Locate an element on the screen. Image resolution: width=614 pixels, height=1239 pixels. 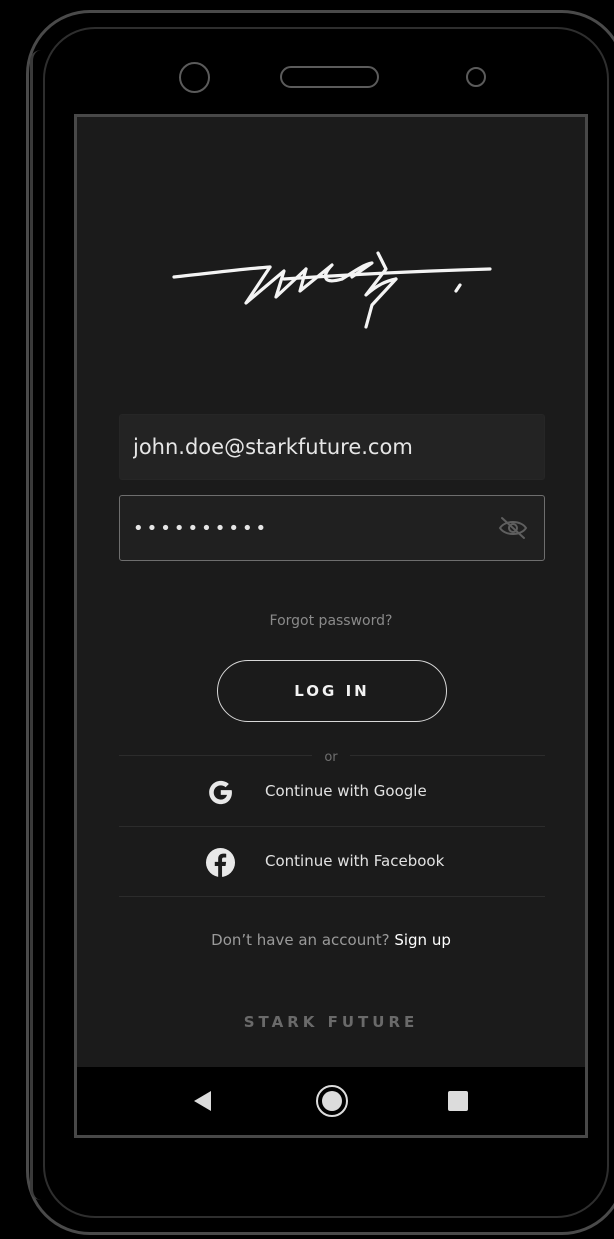
no-account-text: Don’t have an account? is located at coordinates (300, 940).